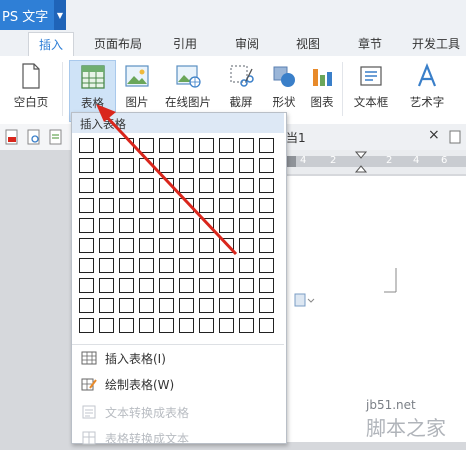  What do you see at coordinates (296, 137) in the screenshot?
I see `document-tab: 当1` at bounding box center [296, 137].